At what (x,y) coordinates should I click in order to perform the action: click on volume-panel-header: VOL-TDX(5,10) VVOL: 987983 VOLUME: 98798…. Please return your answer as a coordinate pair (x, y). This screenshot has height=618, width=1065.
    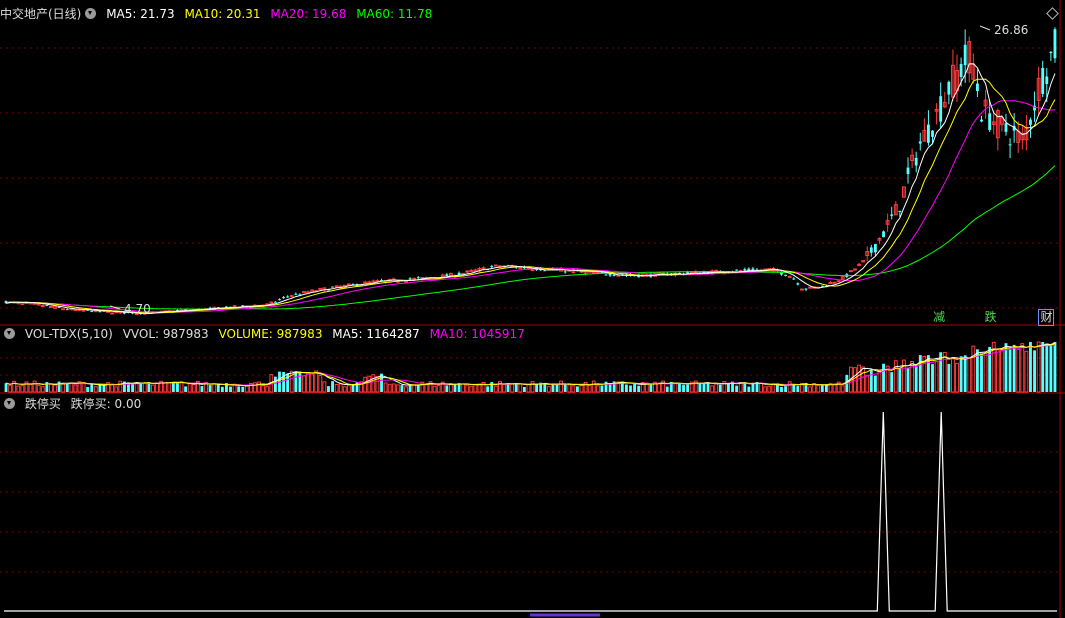
    Looking at the image, I should click on (265, 334).